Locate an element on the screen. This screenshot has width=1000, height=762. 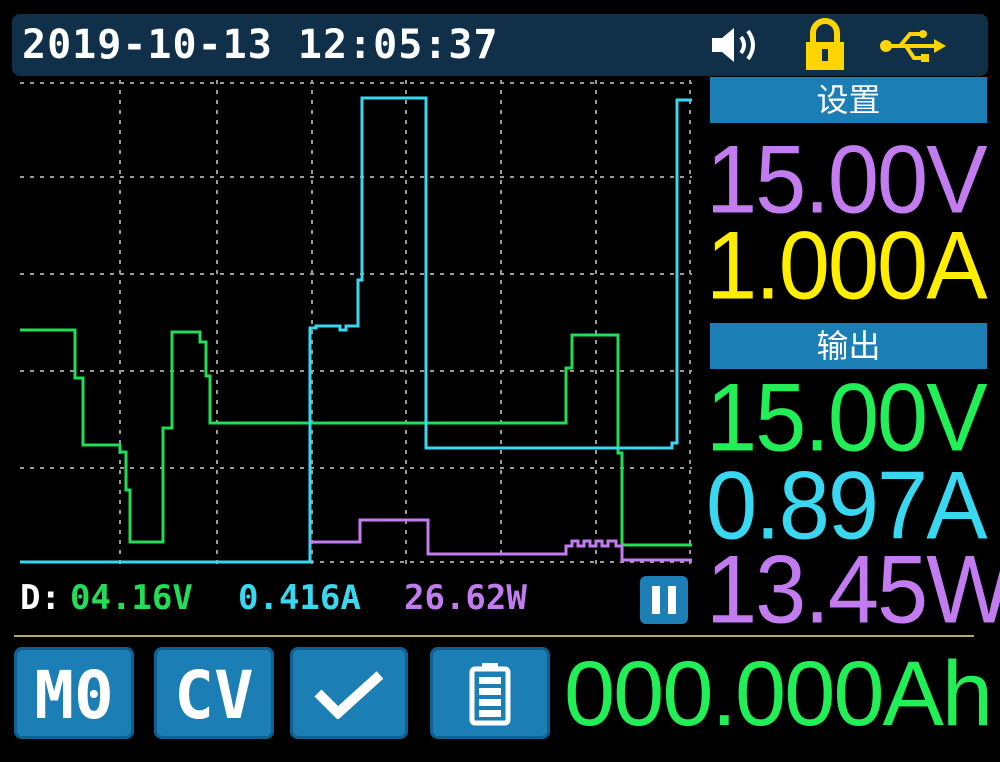
set-current: 1.000A is located at coordinates (849, 266).